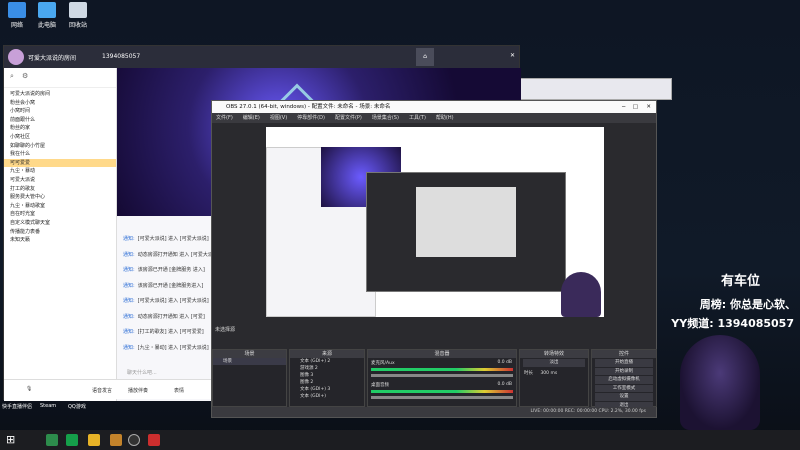 The width and height of the screenshot is (800, 450). Describe the element at coordinates (77, 407) in the screenshot. I see `taskbar-label-3: QQ游戏` at that location.